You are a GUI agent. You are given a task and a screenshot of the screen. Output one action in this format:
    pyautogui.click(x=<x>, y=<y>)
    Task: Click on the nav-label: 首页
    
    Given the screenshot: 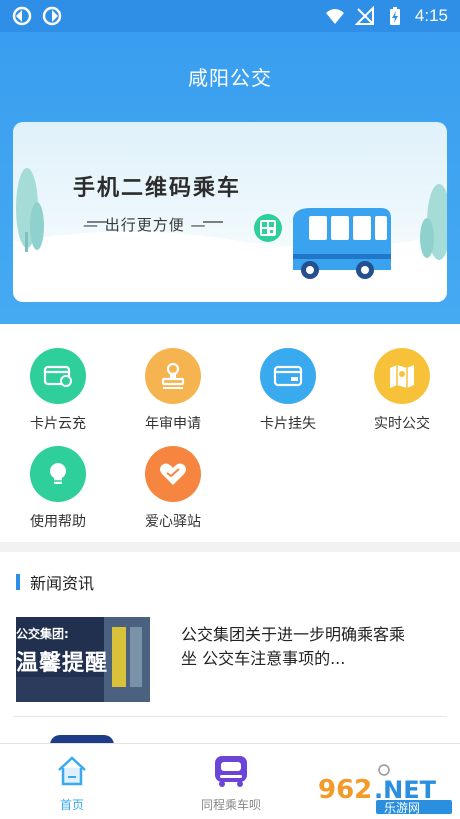 What is the action you would take?
    pyautogui.click(x=71, y=805)
    